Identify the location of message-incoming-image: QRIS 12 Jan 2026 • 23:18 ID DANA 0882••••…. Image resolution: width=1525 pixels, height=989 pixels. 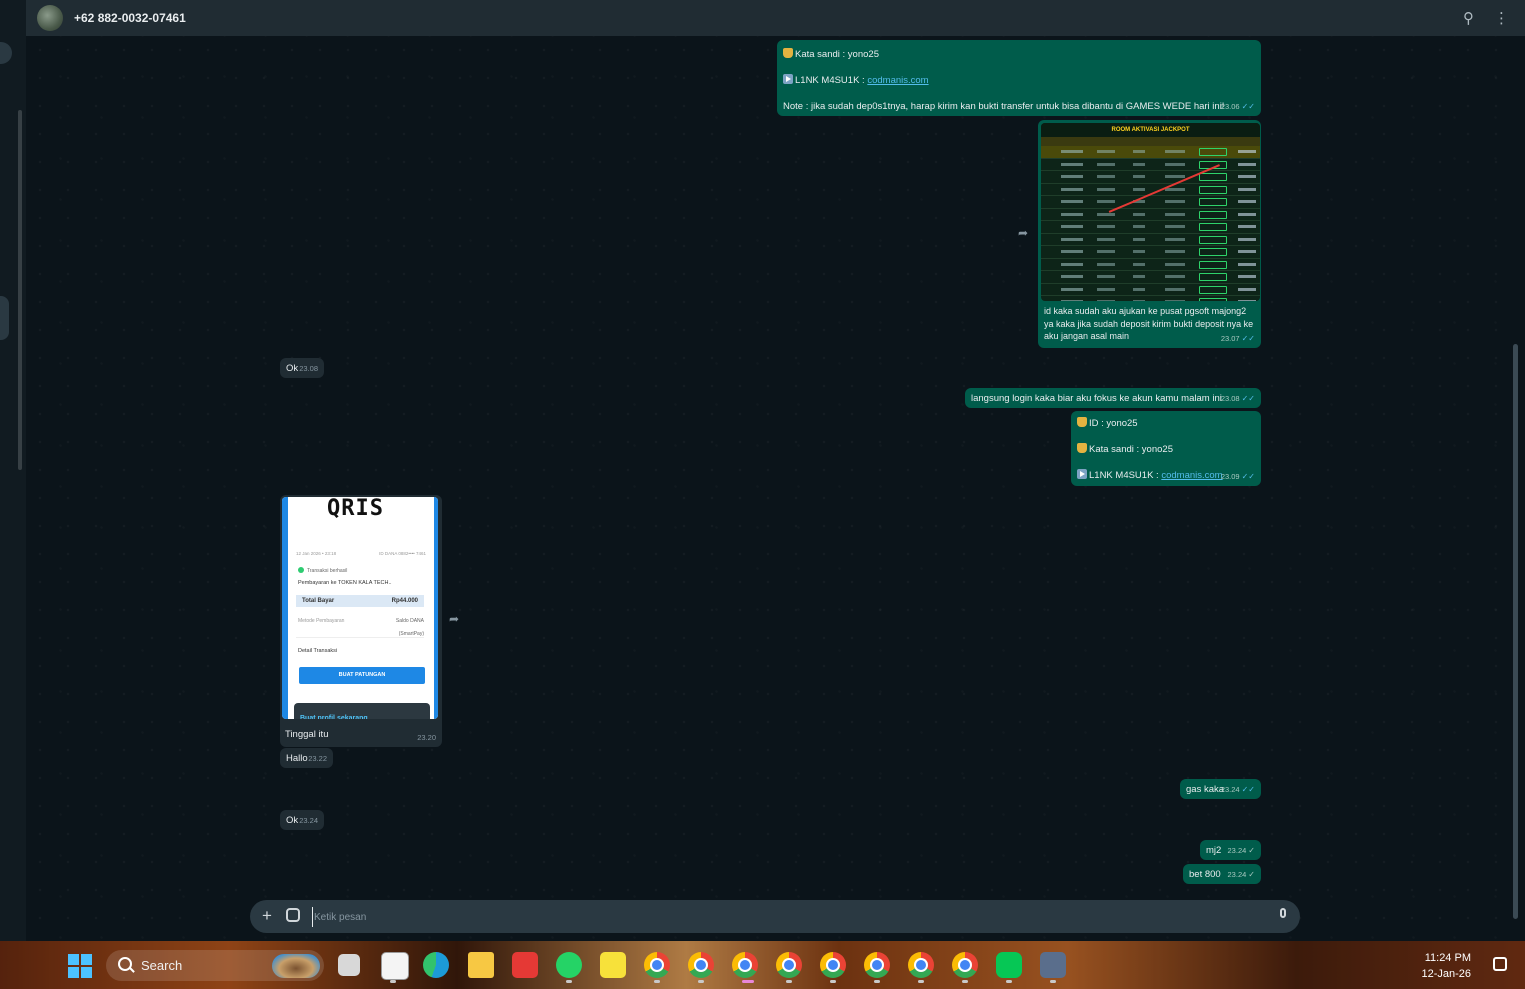
(361, 621).